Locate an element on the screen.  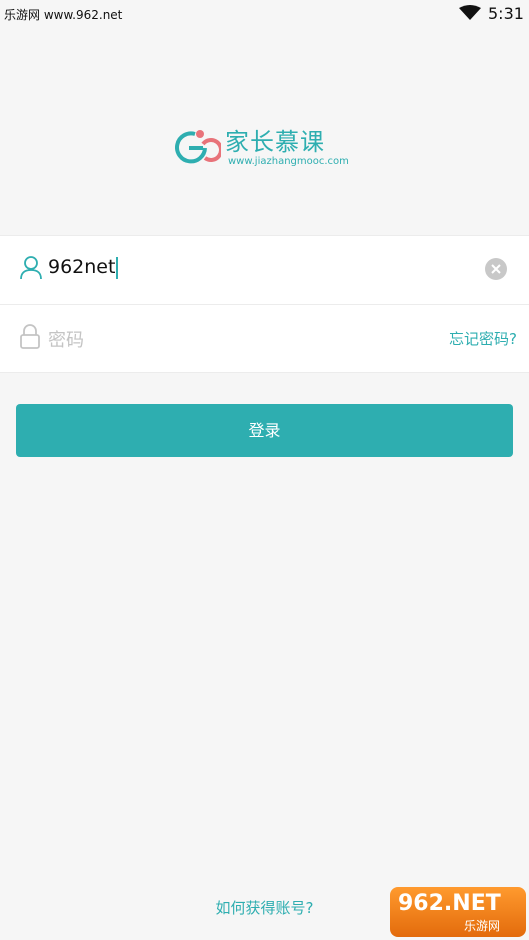
clear-icon is located at coordinates (496, 269).